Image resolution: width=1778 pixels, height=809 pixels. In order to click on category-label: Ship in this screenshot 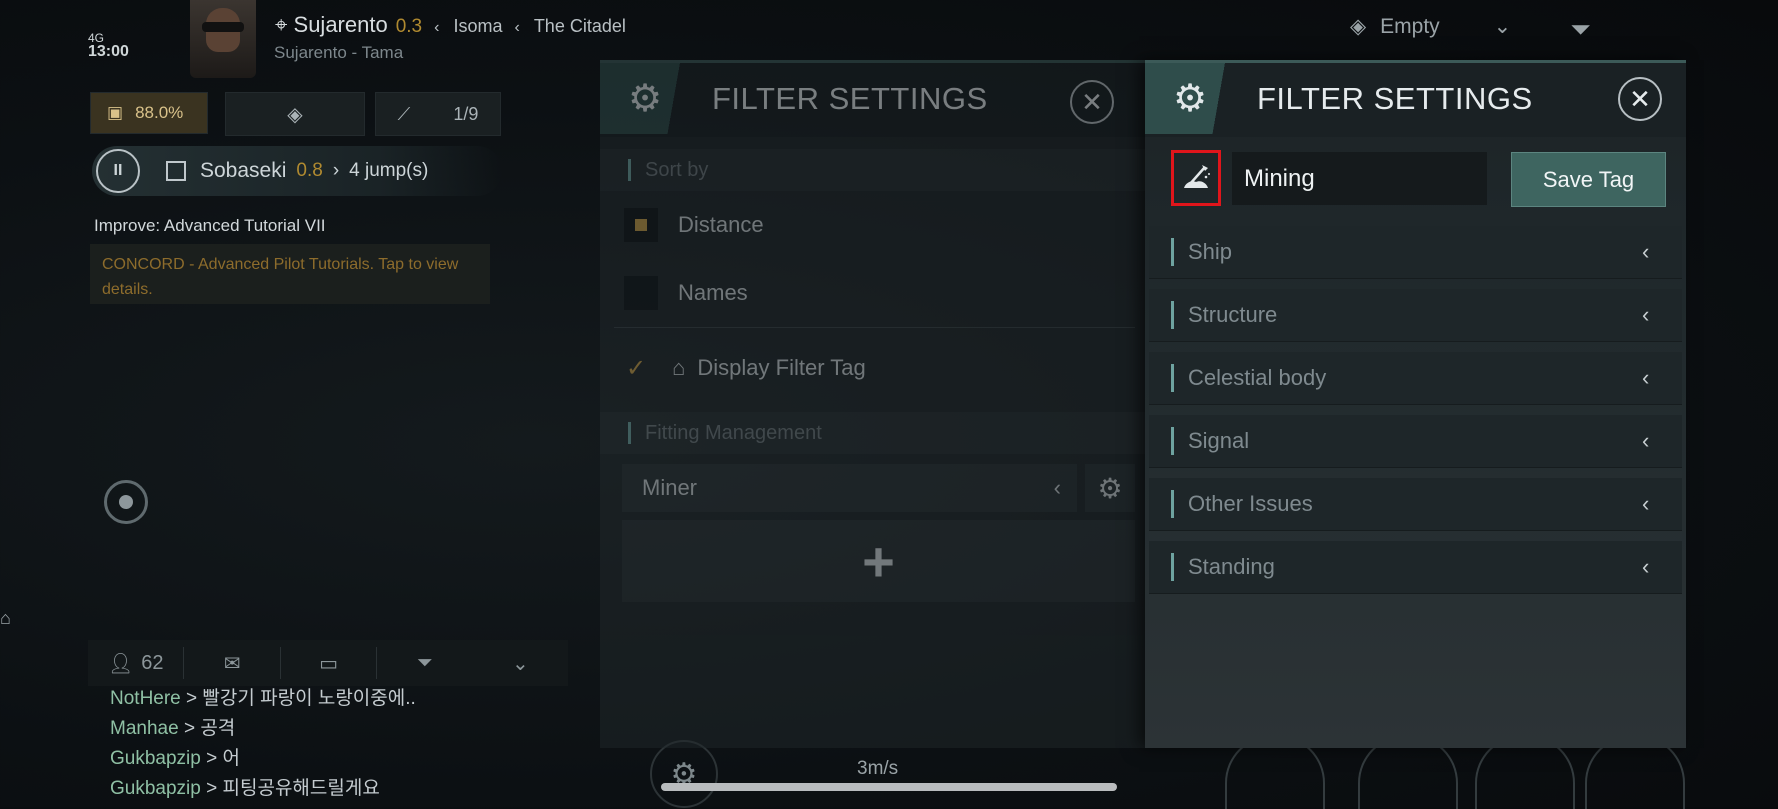, I will do `click(1210, 251)`.